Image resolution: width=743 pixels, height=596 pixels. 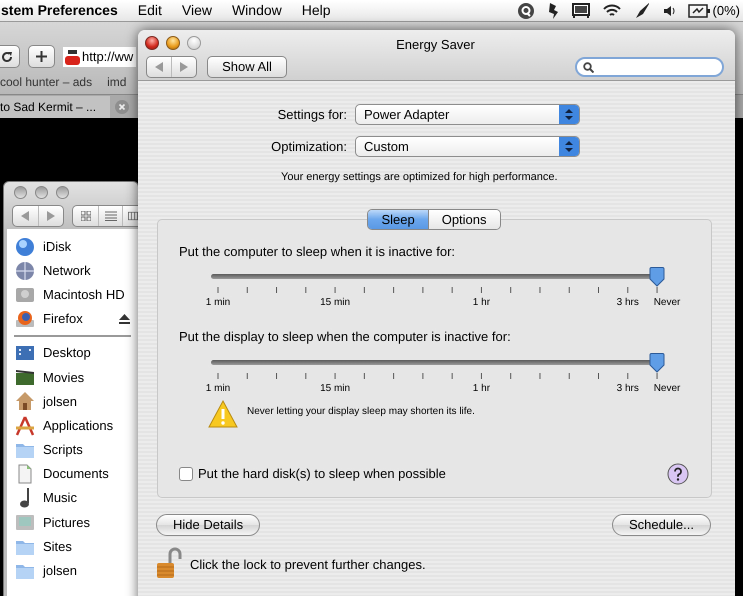 What do you see at coordinates (124, 319) in the screenshot?
I see `eject-icon` at bounding box center [124, 319].